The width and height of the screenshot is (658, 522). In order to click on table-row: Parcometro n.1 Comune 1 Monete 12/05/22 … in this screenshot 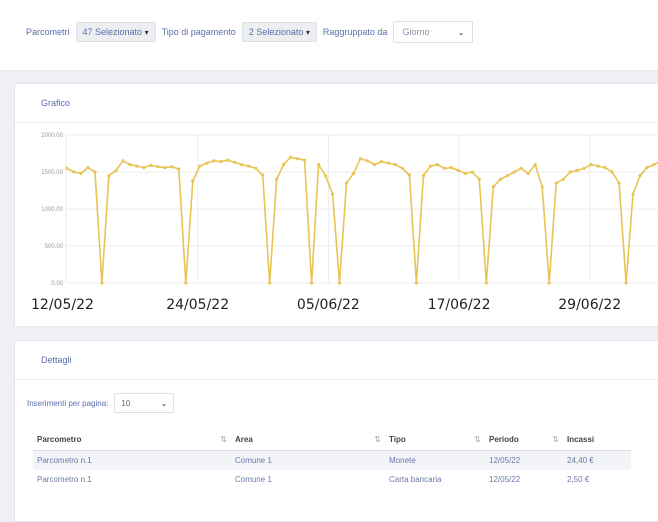, I will do `click(332, 460)`.